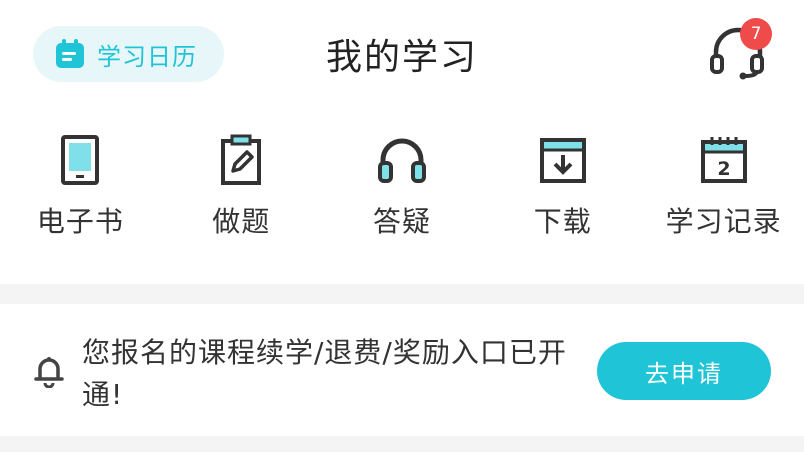 Image resolution: width=804 pixels, height=452 pixels. I want to click on notice-text: 您报名的课程续学/退费/奖励入口已开通!, so click(324, 373).